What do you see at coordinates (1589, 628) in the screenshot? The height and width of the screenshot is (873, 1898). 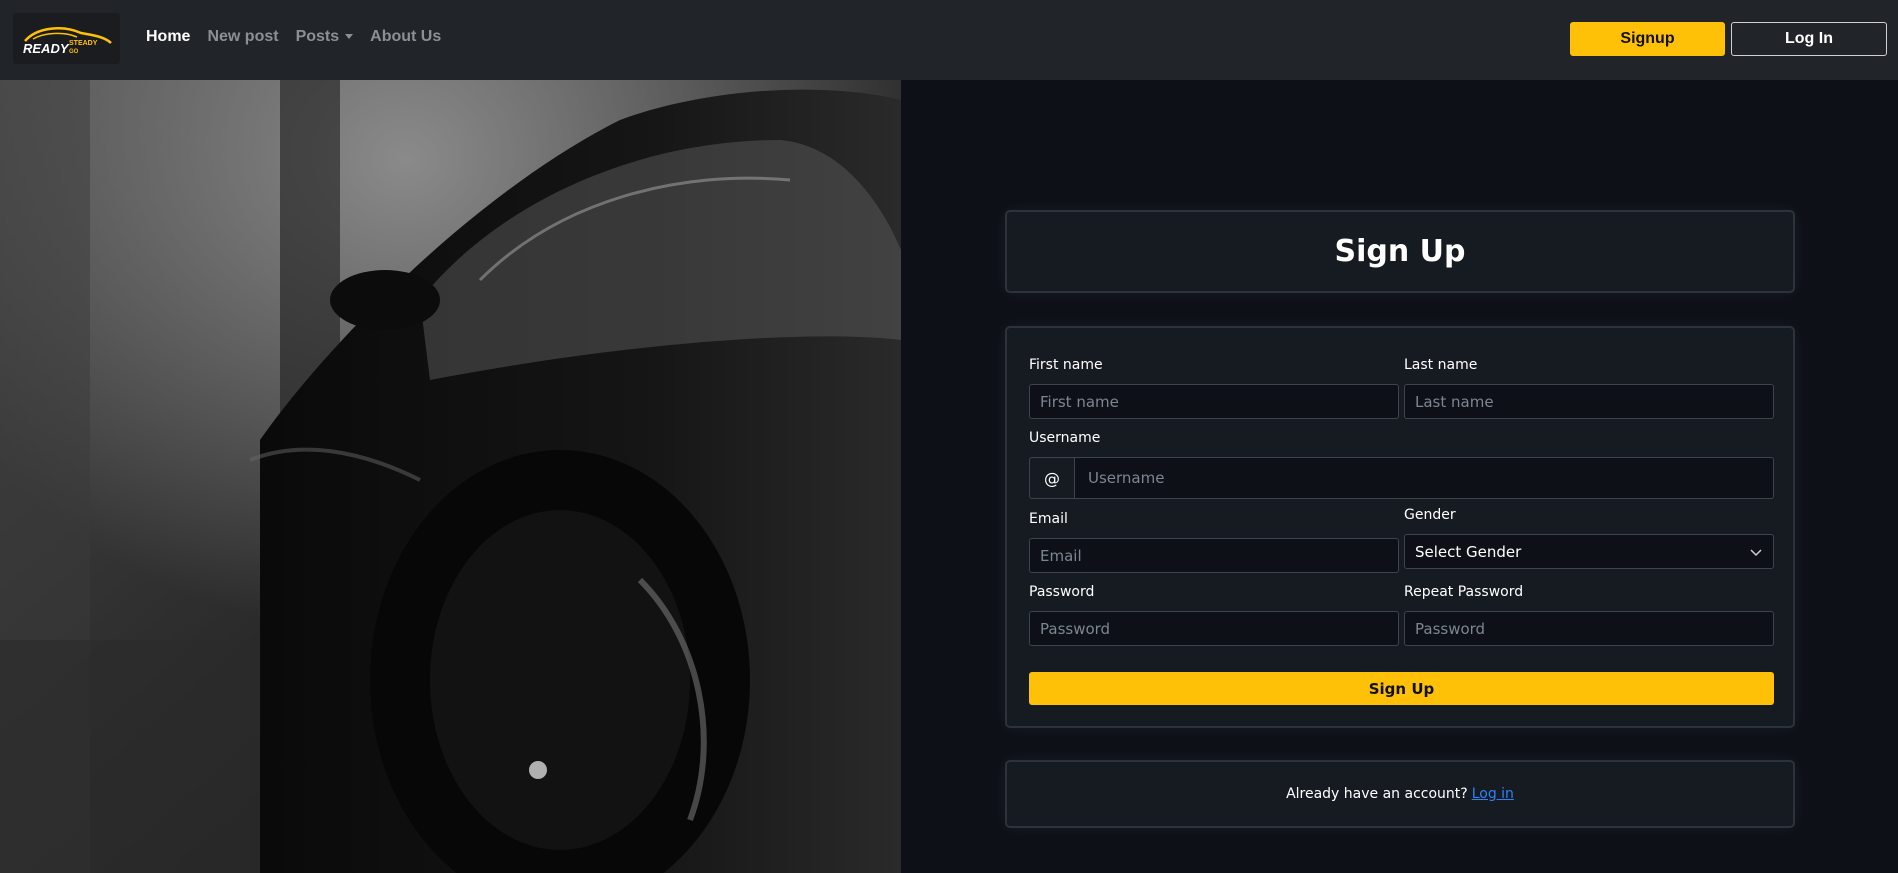 I see `repeat-password-input` at bounding box center [1589, 628].